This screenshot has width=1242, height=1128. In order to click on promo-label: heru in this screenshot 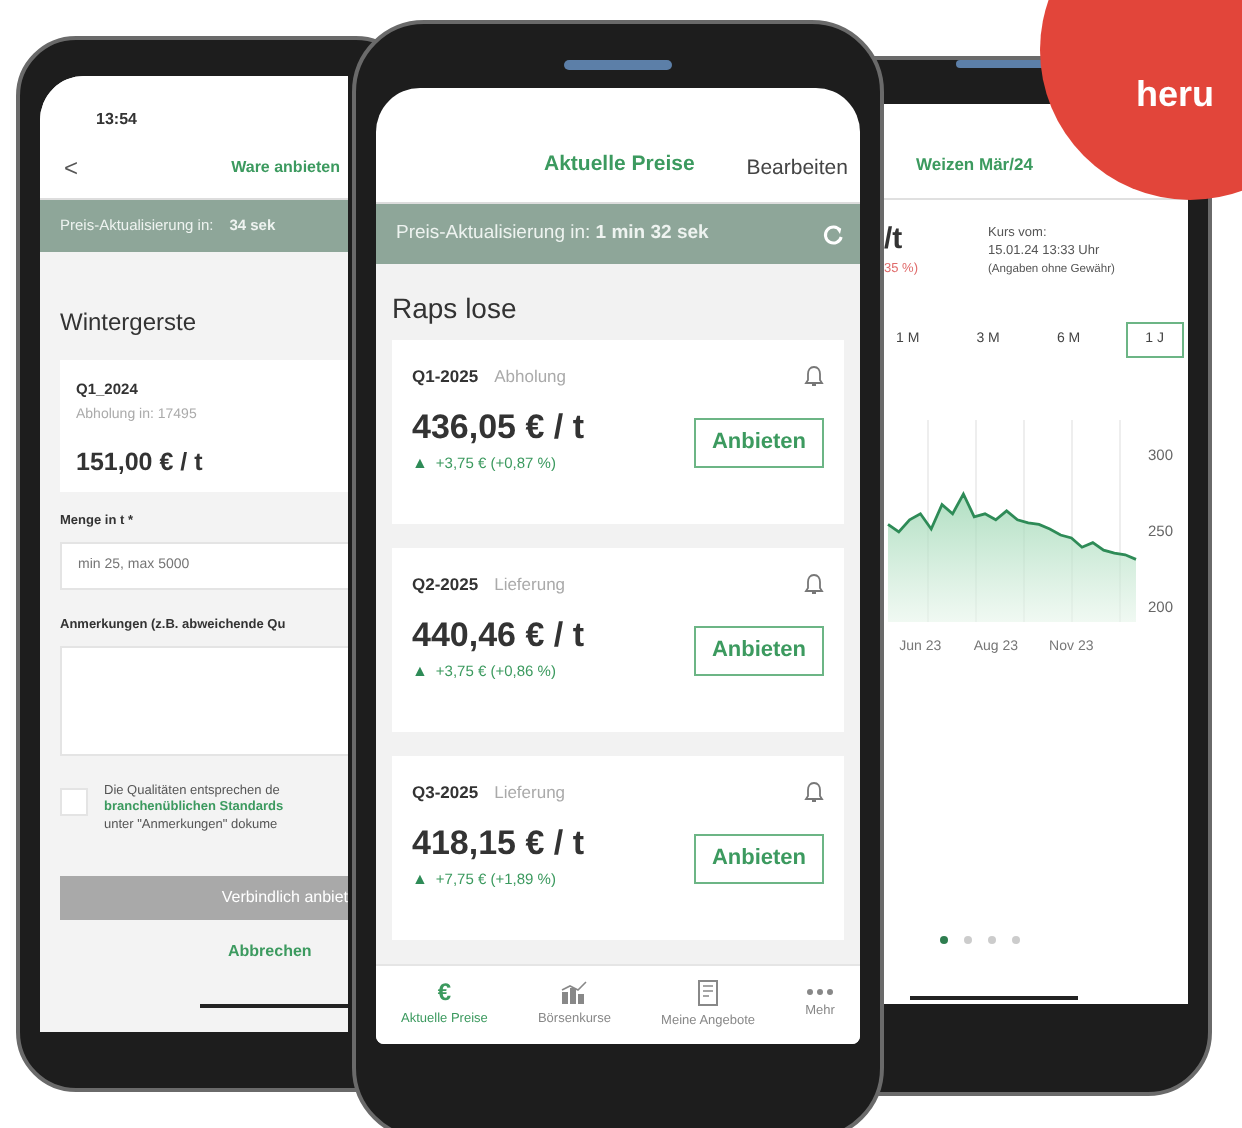, I will do `click(1175, 95)`.